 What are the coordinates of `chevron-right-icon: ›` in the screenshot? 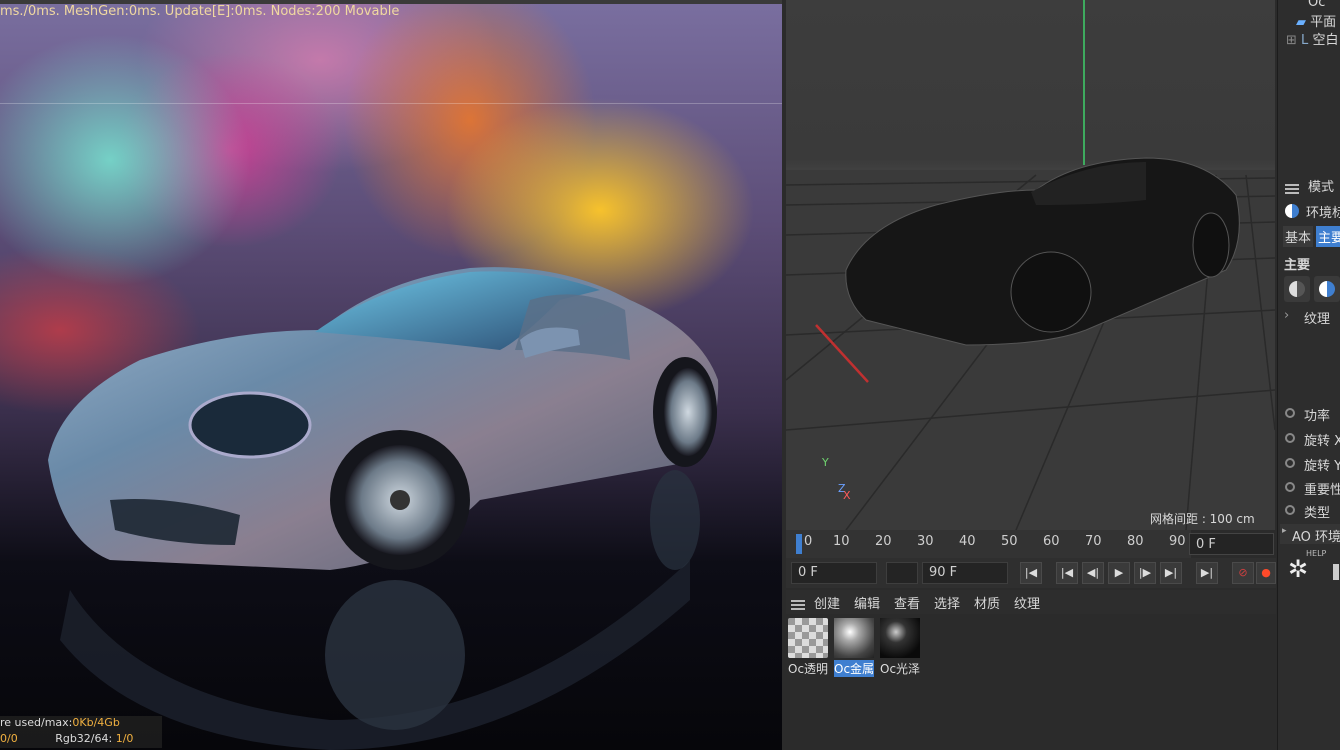 It's located at (1286, 315).